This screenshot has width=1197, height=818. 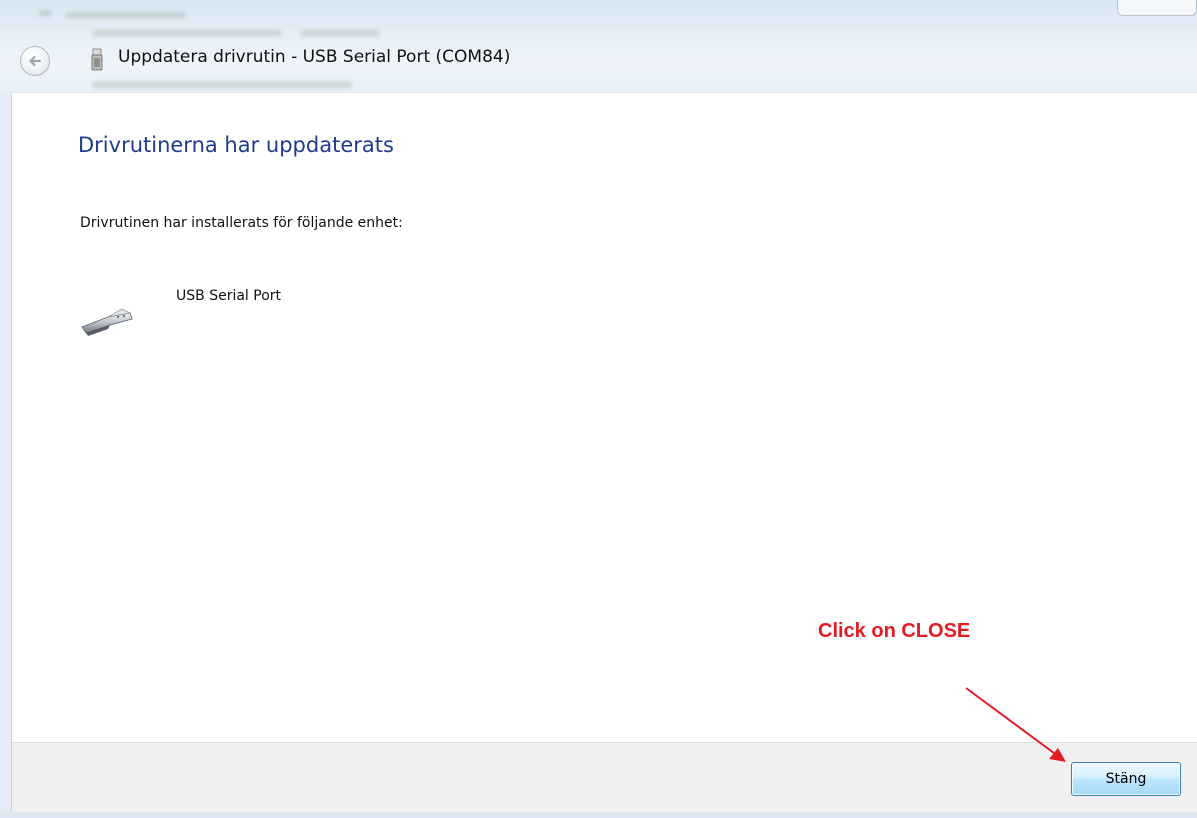 I want to click on device-name: USB Serial Port, so click(x=229, y=296).